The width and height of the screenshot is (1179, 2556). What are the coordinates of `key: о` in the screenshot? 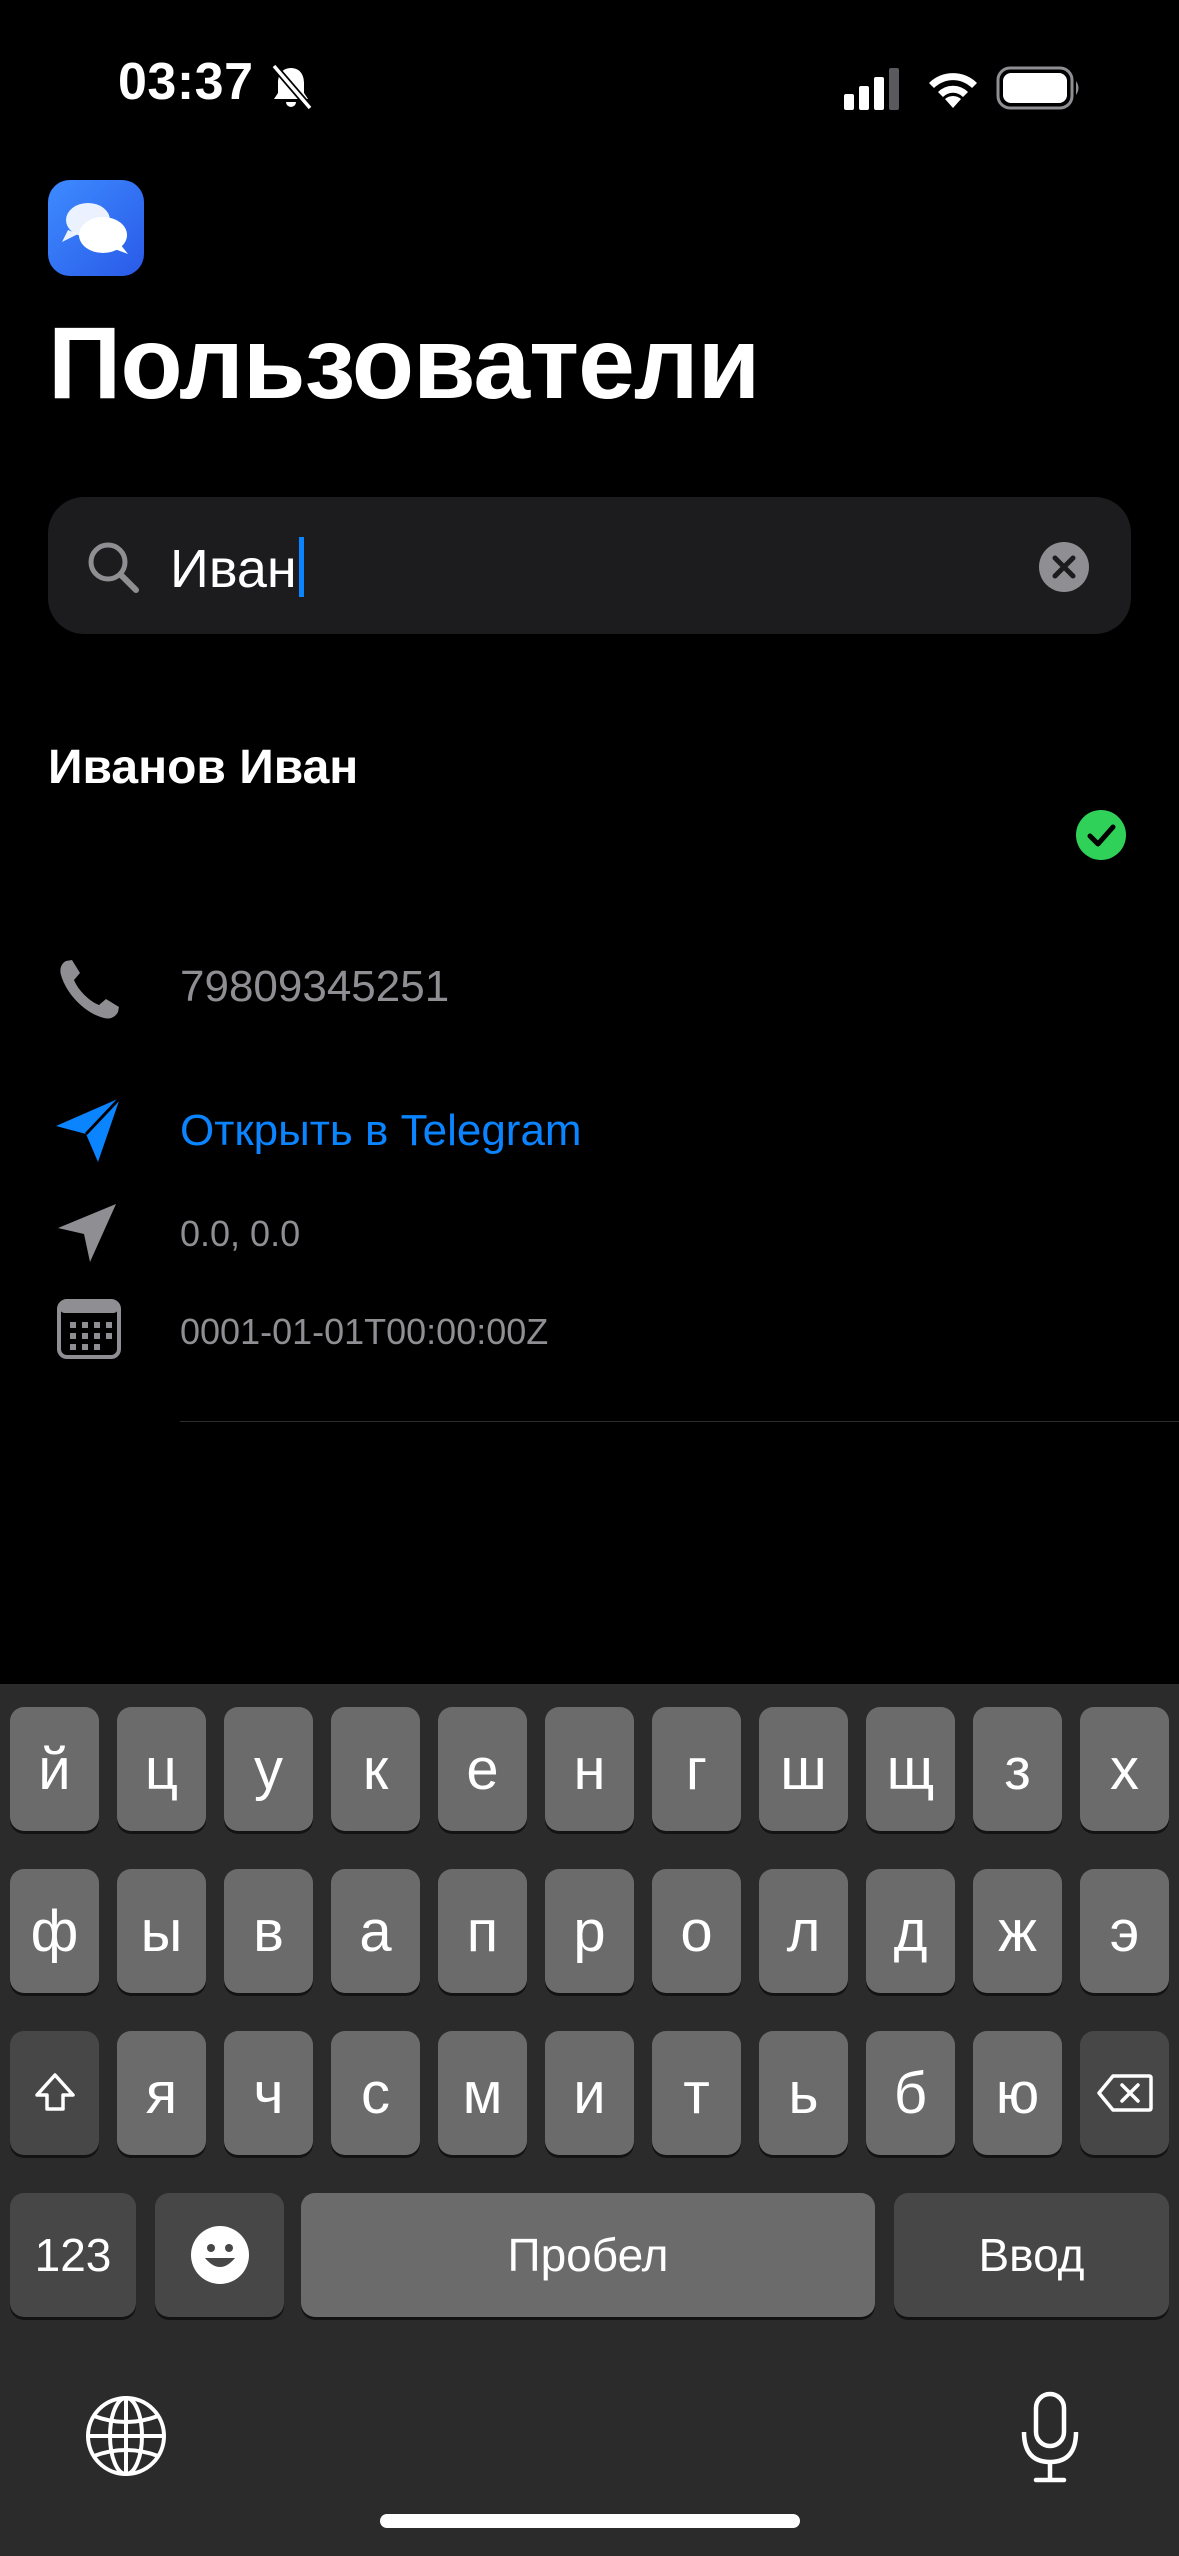 It's located at (696, 1931).